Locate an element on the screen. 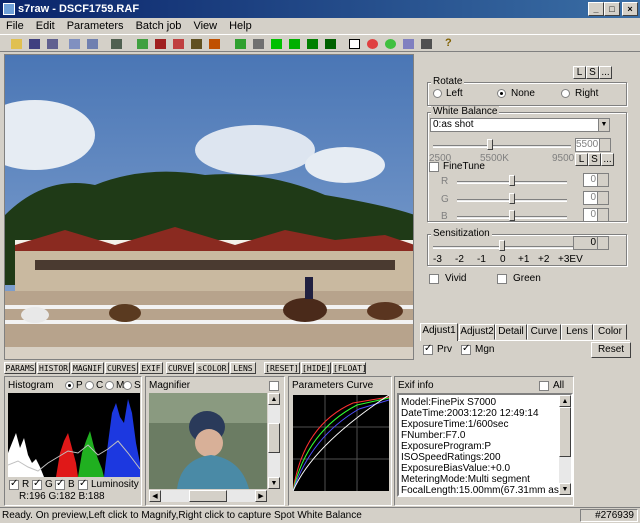 This screenshot has height=523, width=640. save-as-icon is located at coordinates (52, 43).